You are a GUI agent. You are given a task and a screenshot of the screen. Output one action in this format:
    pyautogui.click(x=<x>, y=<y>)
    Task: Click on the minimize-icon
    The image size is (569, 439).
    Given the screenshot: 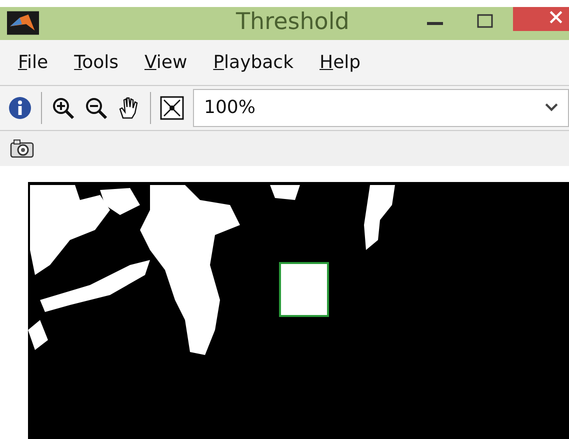 What is the action you would take?
    pyautogui.click(x=435, y=23)
    